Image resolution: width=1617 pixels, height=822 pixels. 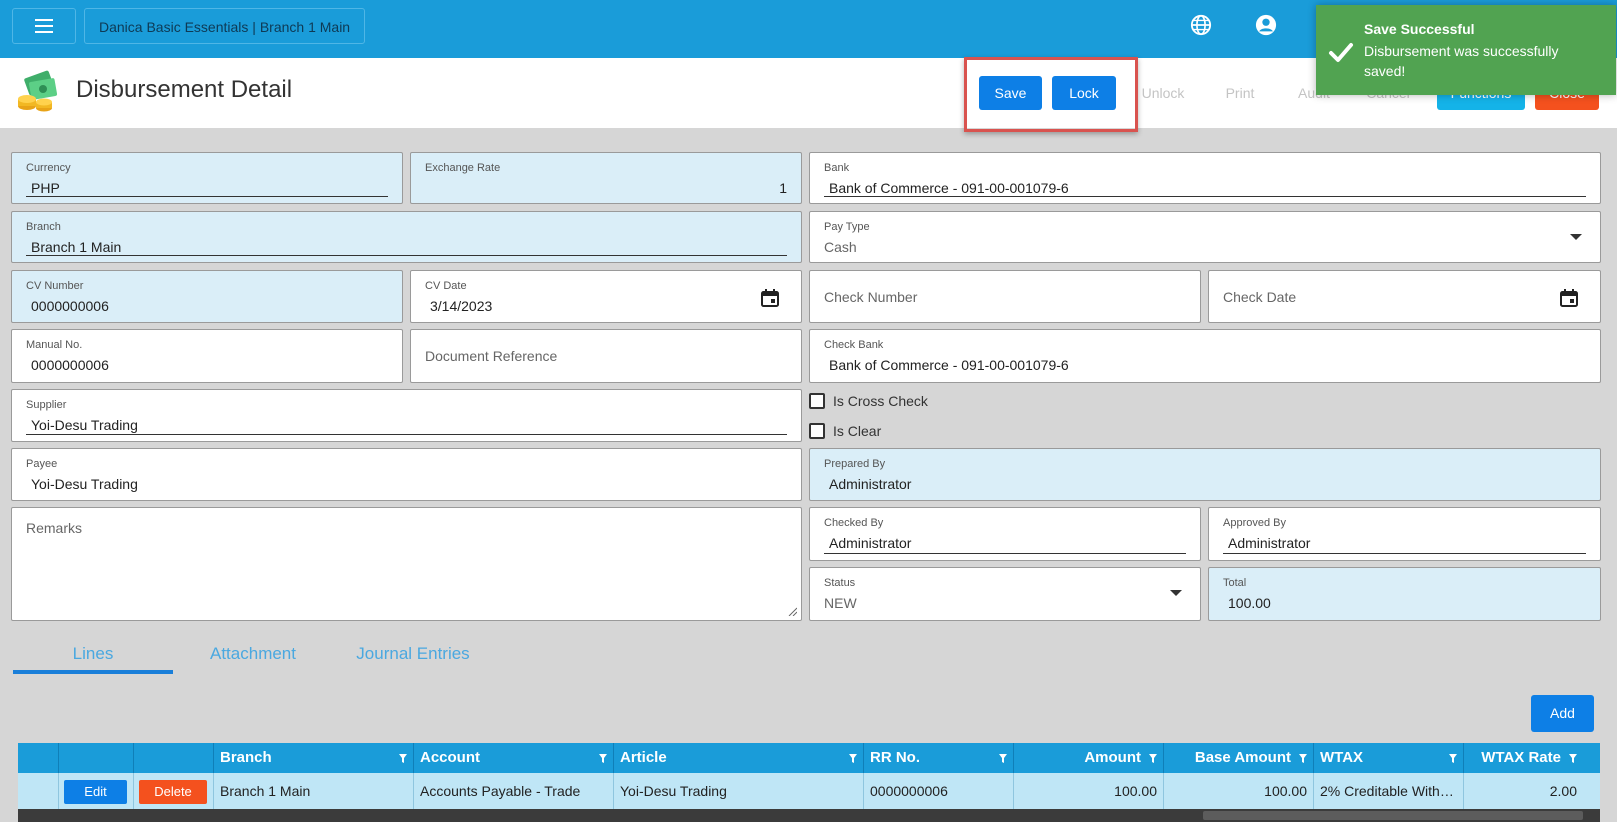 What do you see at coordinates (938, 758) in the screenshot?
I see `column-header-rr-no: RR No.` at bounding box center [938, 758].